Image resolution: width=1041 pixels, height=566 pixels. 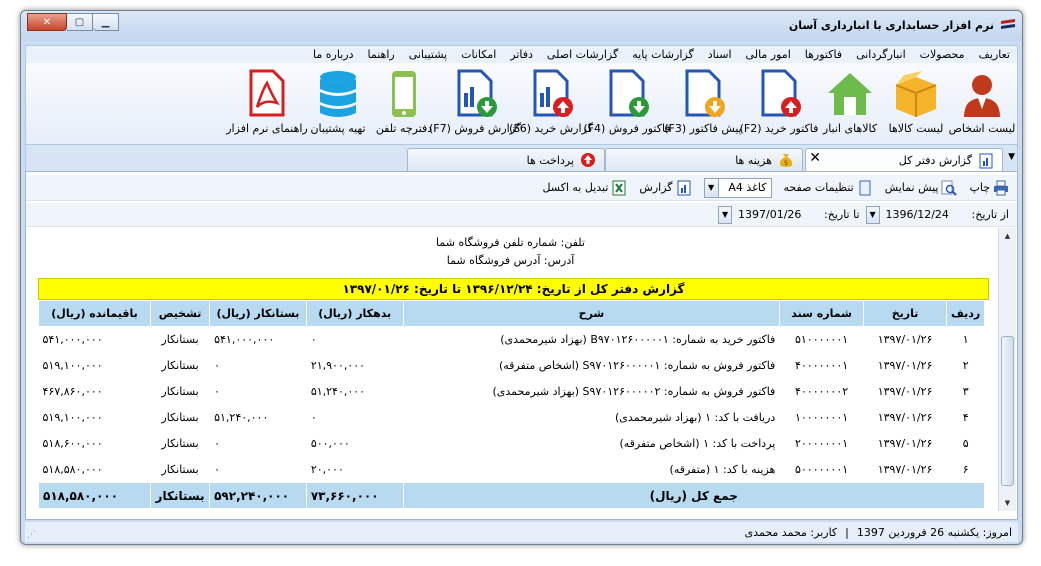 I want to click on col-credit: بستانکار (ریال), so click(x=258, y=313).